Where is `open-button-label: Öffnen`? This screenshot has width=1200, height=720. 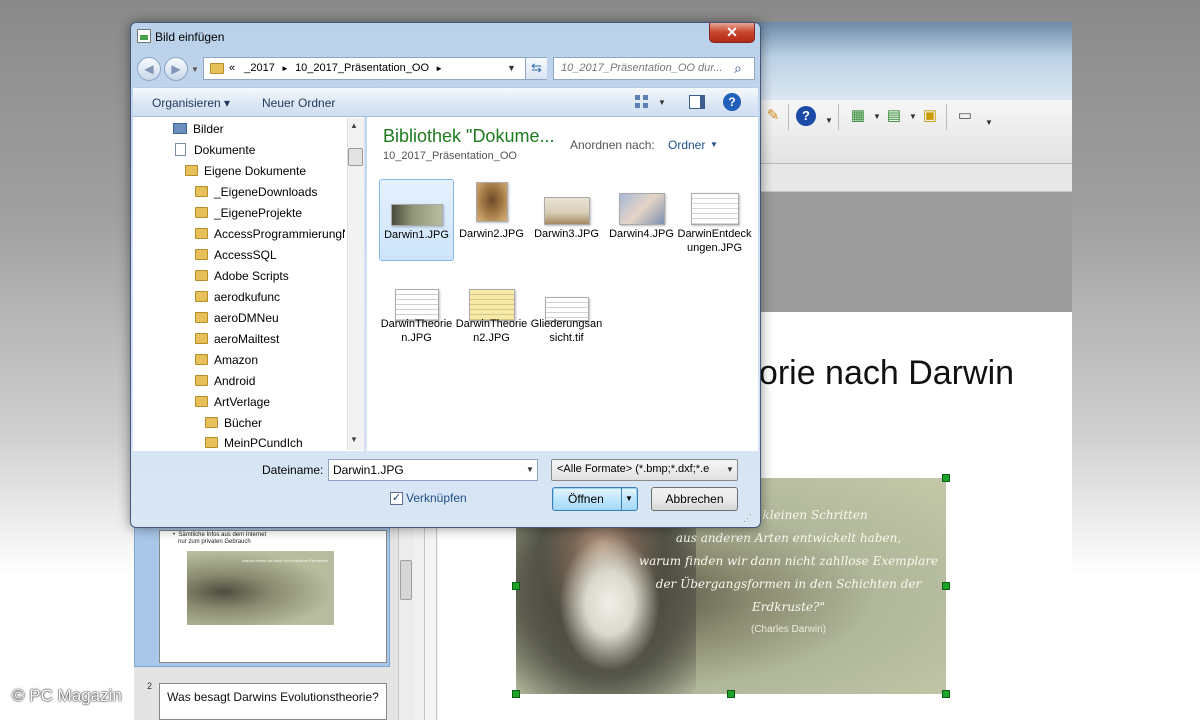
open-button-label: Öffnen is located at coordinates (586, 499).